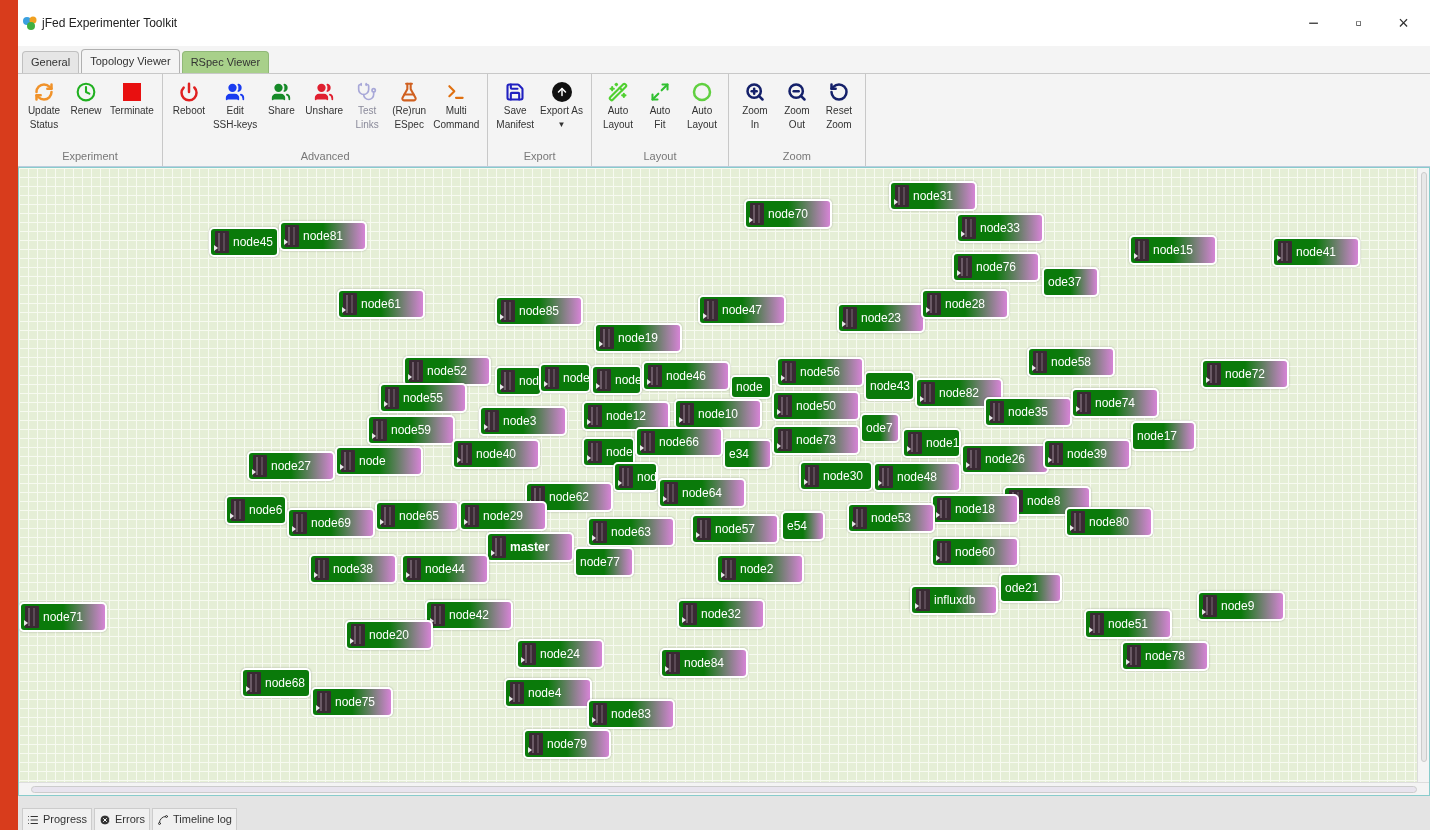 The height and width of the screenshot is (830, 1430). Describe the element at coordinates (742, 310) in the screenshot. I see `node-chip: node47` at that location.